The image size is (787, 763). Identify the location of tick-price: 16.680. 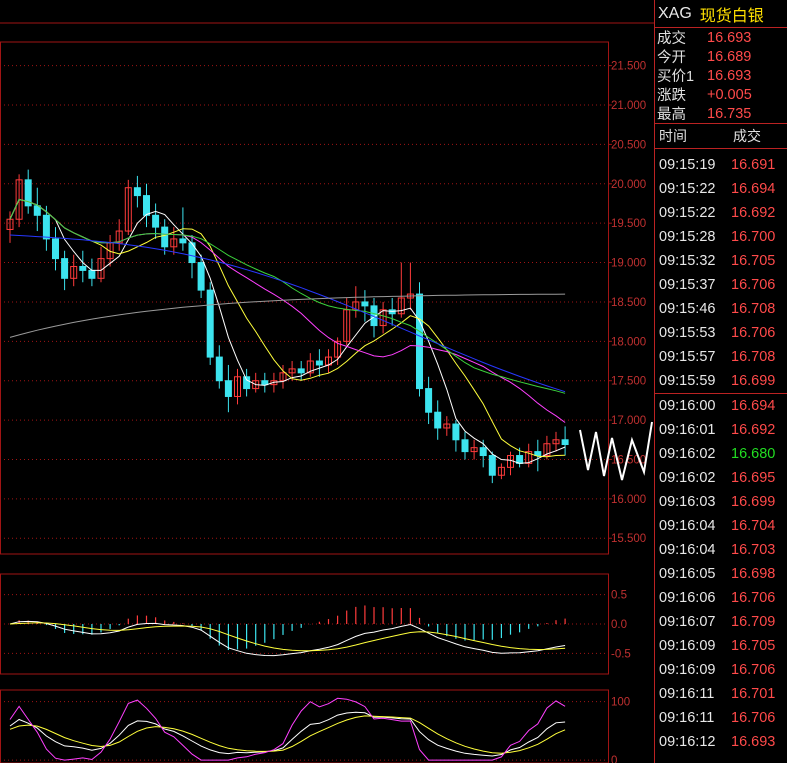
(753, 454).